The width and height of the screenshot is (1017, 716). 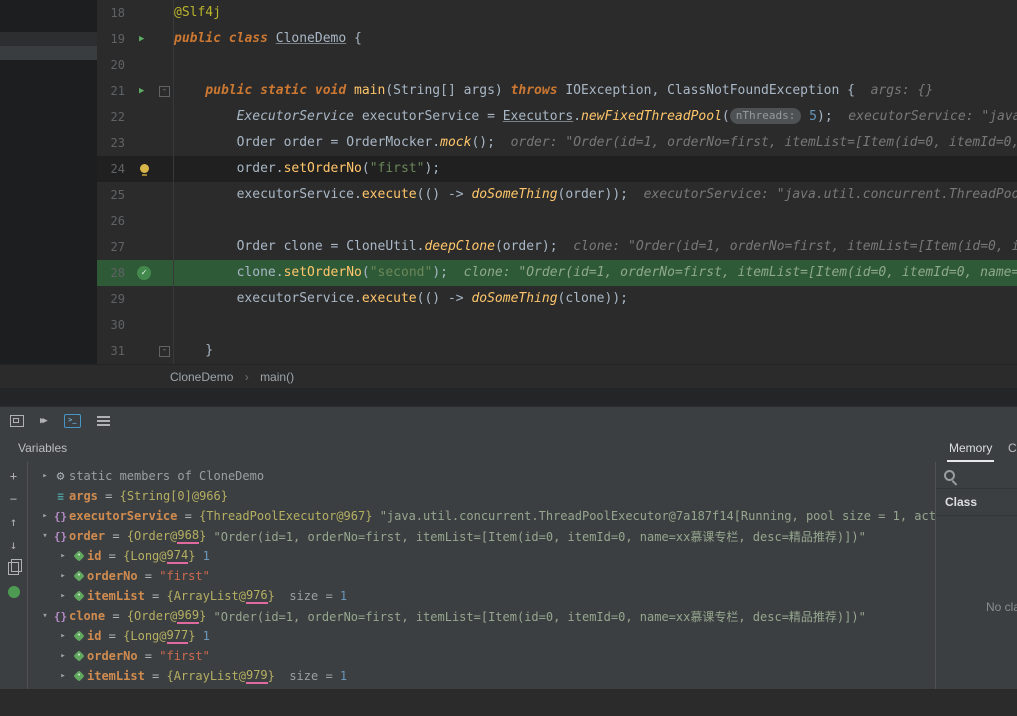 What do you see at coordinates (595, 13) in the screenshot?
I see `code-text: @Slf4j` at bounding box center [595, 13].